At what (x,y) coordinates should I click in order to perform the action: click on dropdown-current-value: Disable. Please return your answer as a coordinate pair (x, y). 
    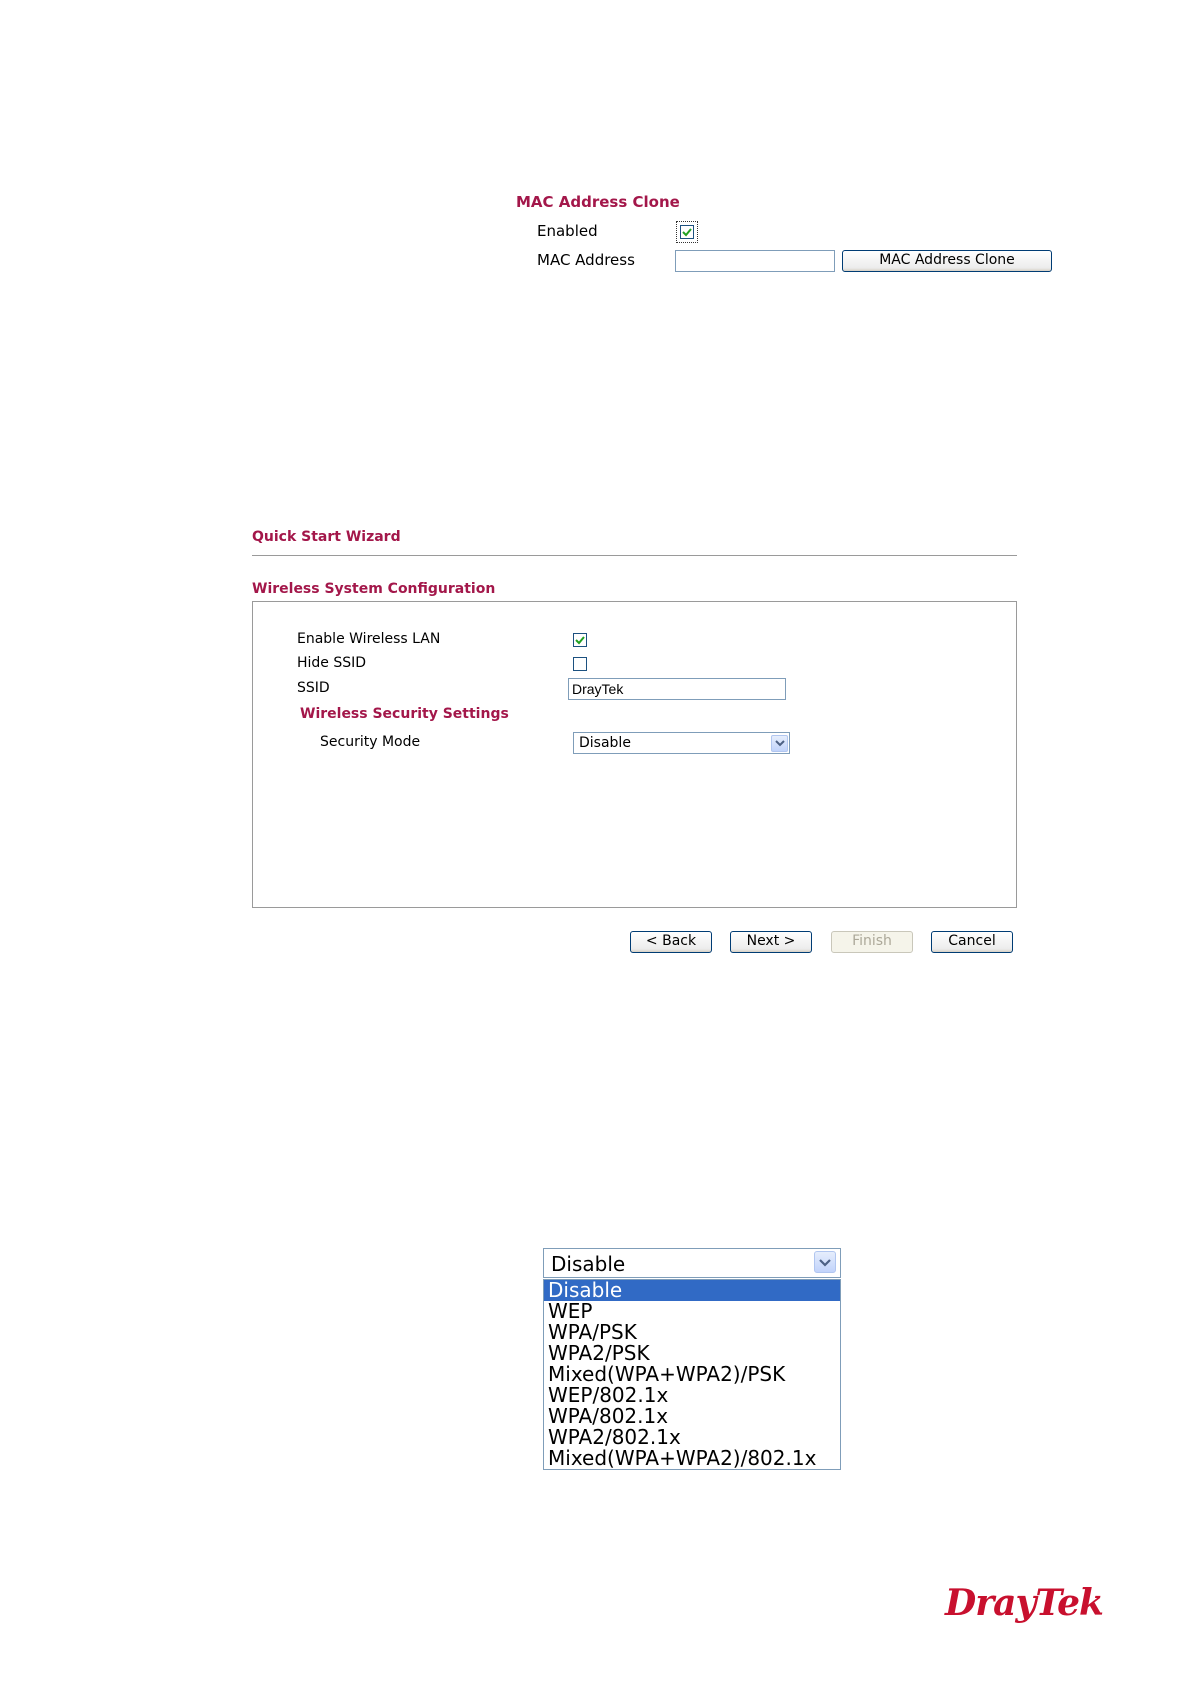
    Looking at the image, I should click on (588, 1264).